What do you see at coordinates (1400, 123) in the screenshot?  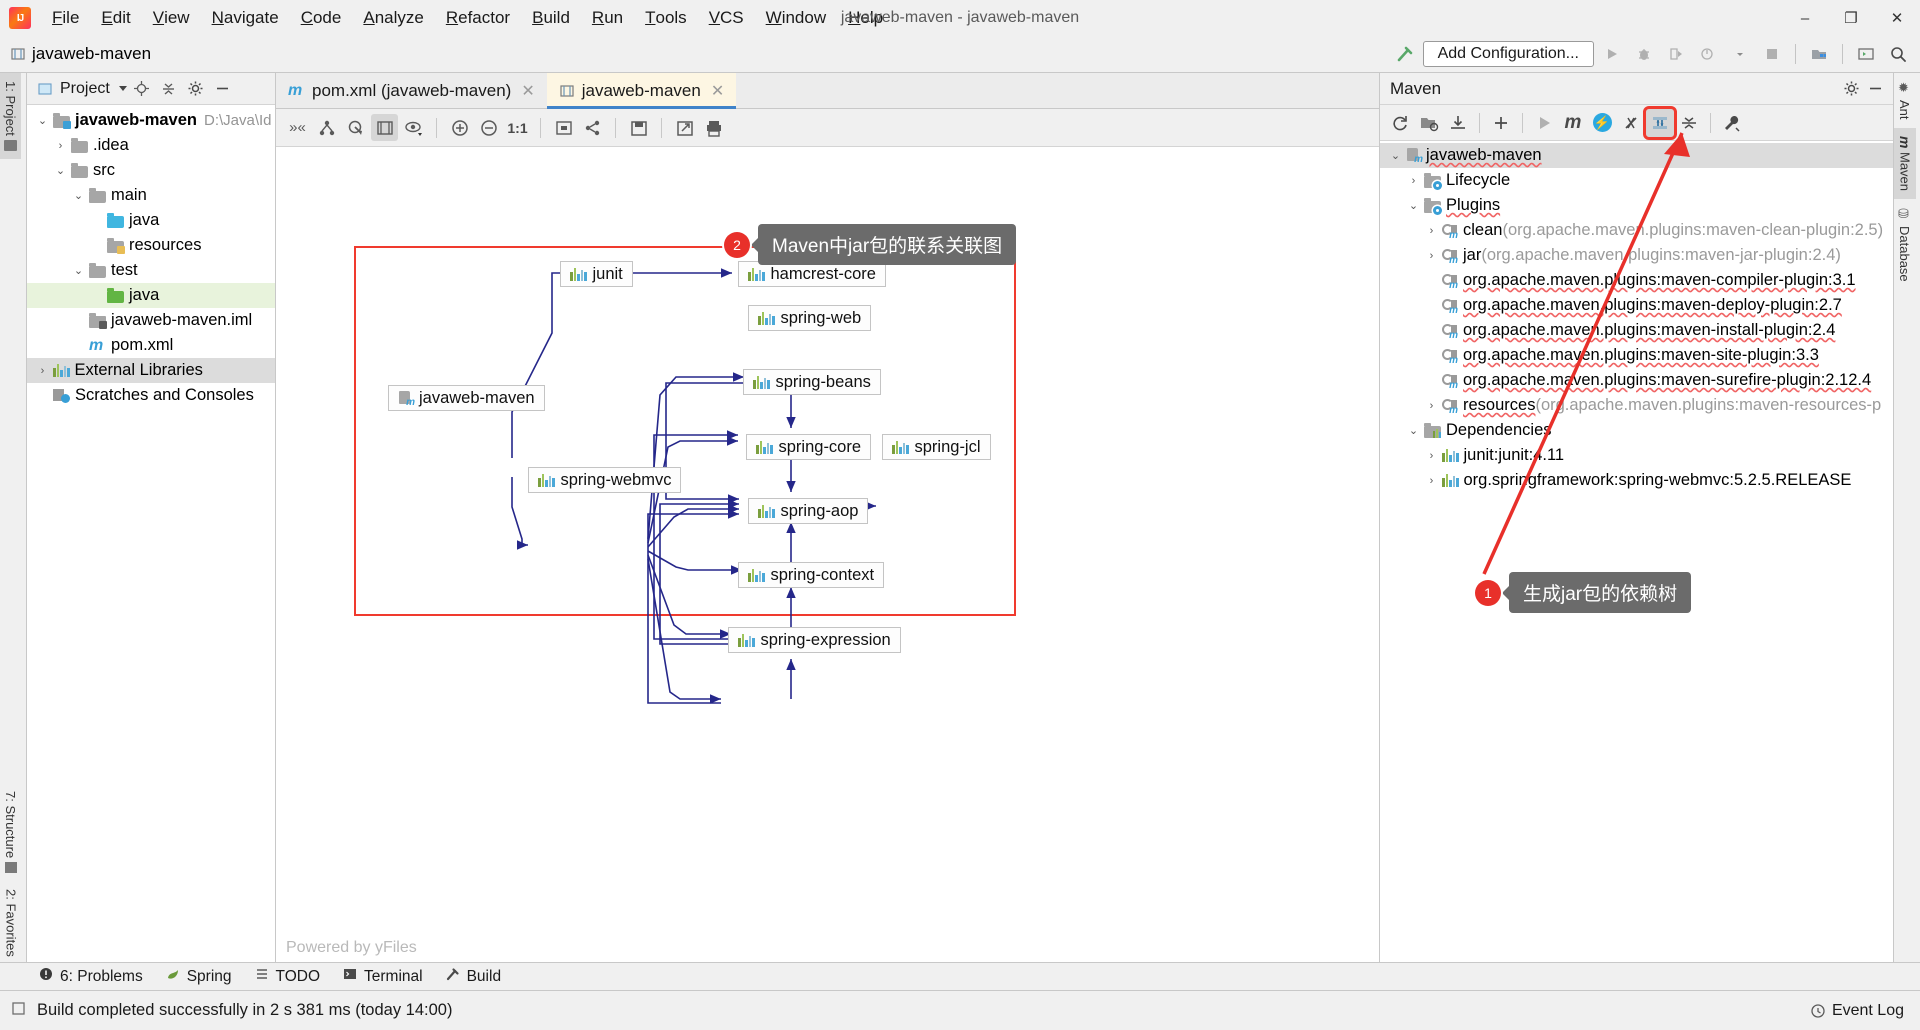 I see `reload-icon` at bounding box center [1400, 123].